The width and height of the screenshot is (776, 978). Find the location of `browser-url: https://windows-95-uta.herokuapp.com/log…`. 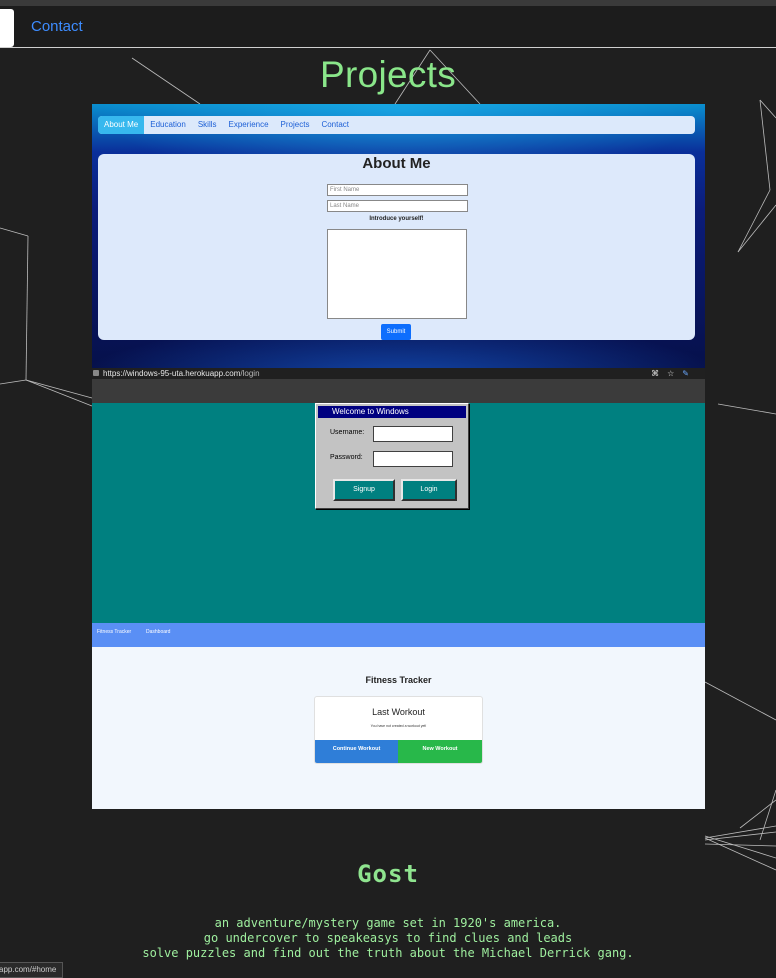

browser-url: https://windows-95-uta.herokuapp.com/log… is located at coordinates (181, 373).